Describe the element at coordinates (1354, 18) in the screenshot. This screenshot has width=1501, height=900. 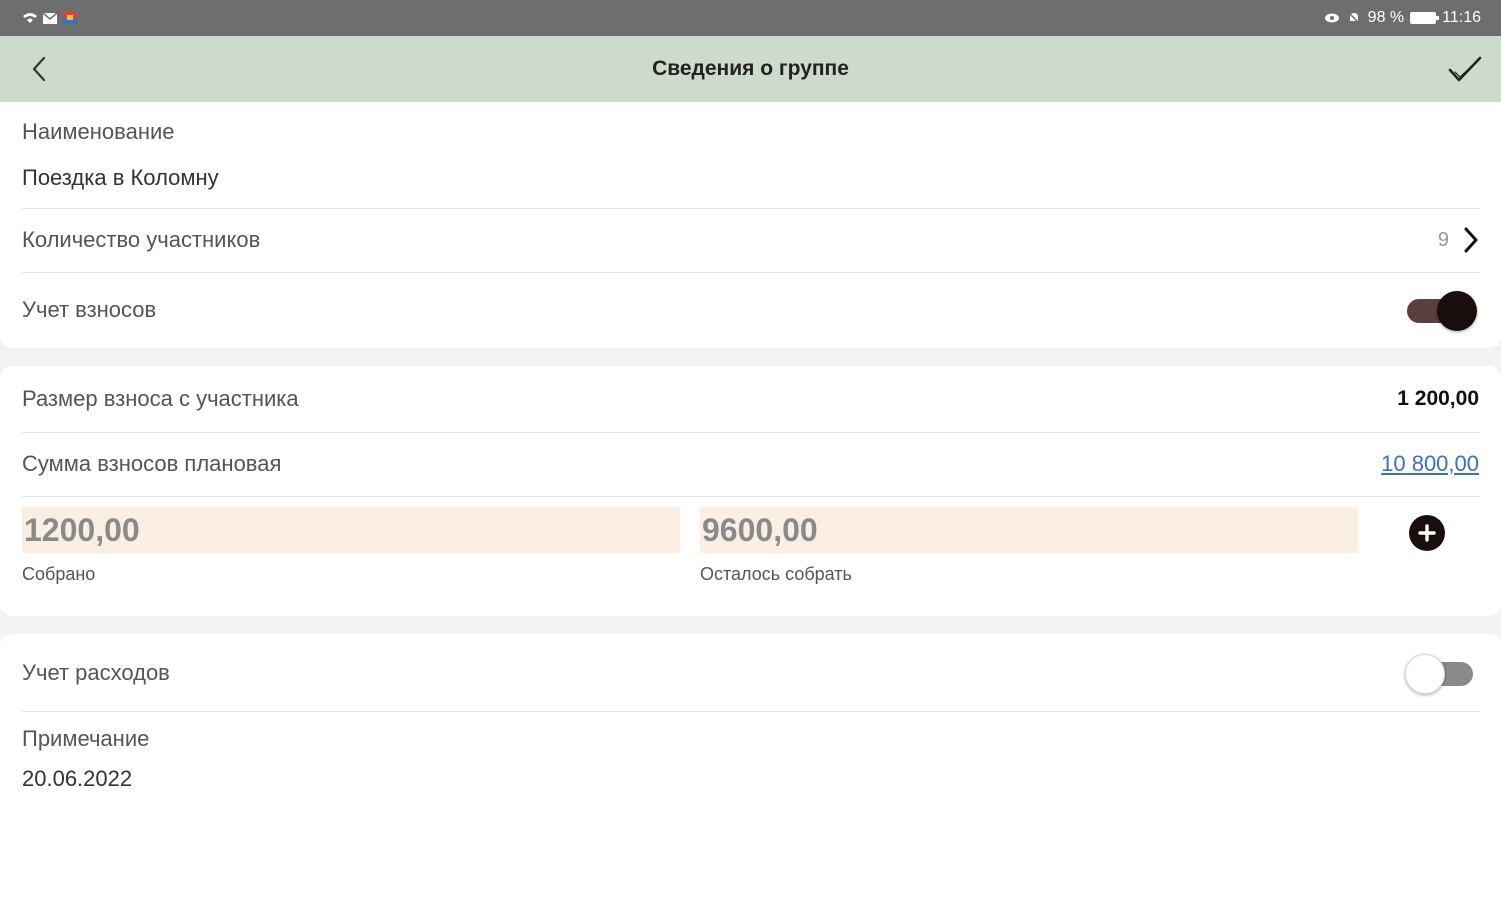
I see `bell-off-icon` at that location.